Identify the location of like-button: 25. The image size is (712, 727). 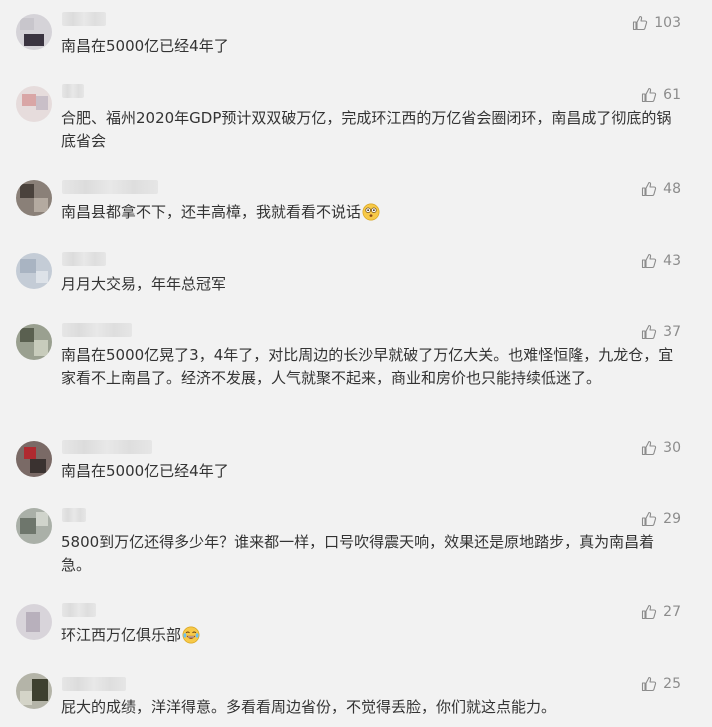
(661, 684).